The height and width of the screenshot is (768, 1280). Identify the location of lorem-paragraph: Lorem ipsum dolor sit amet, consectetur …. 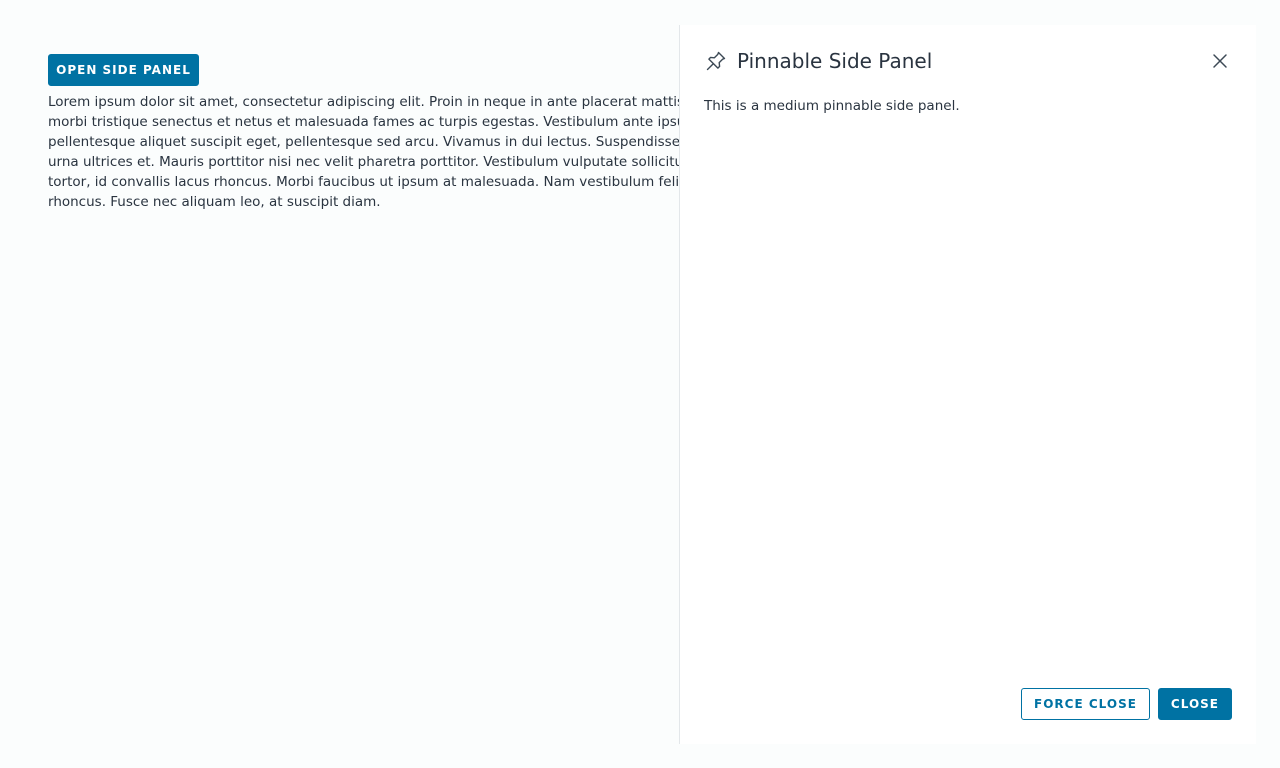
(364, 152).